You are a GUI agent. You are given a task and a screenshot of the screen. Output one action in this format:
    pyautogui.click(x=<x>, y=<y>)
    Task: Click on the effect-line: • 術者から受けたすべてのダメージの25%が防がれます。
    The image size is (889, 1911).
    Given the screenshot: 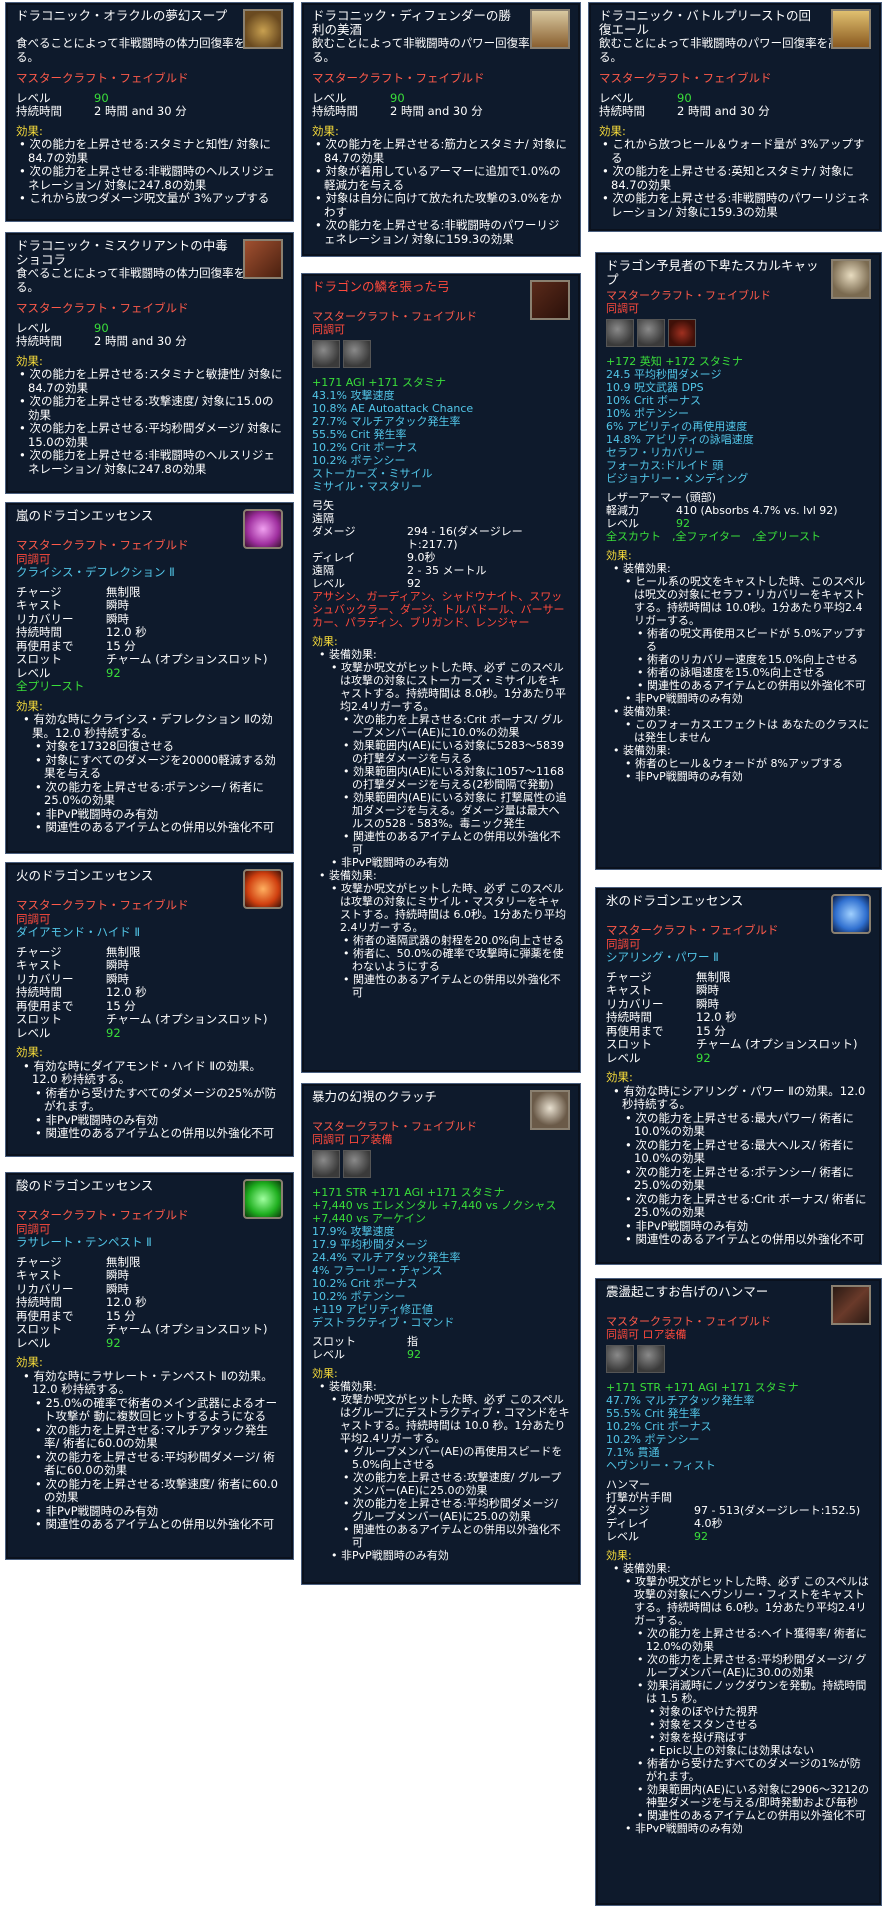 What is the action you would take?
    pyautogui.click(x=156, y=1099)
    